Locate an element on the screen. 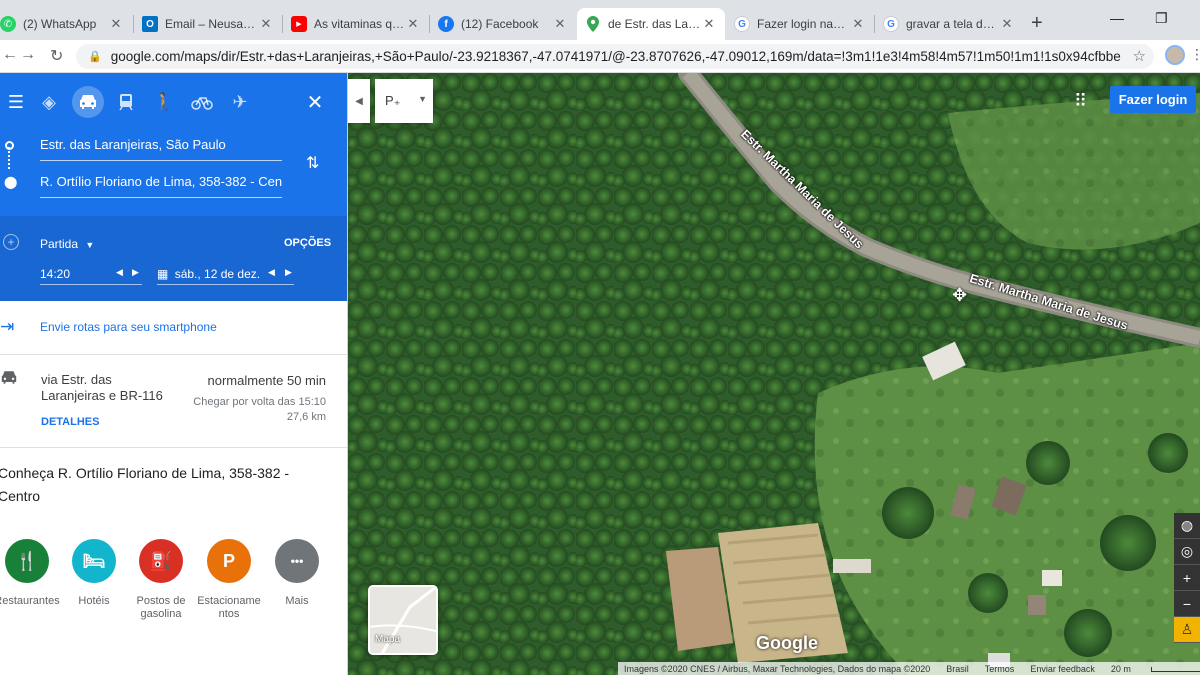 The image size is (1200, 675). bicycle-icon is located at coordinates (202, 102).